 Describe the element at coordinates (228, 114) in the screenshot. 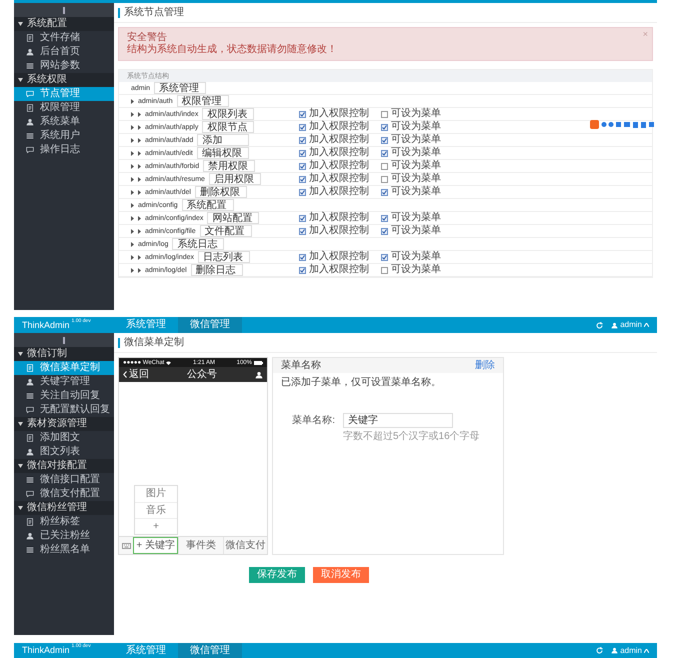

I see `input-field: 权限列表` at that location.